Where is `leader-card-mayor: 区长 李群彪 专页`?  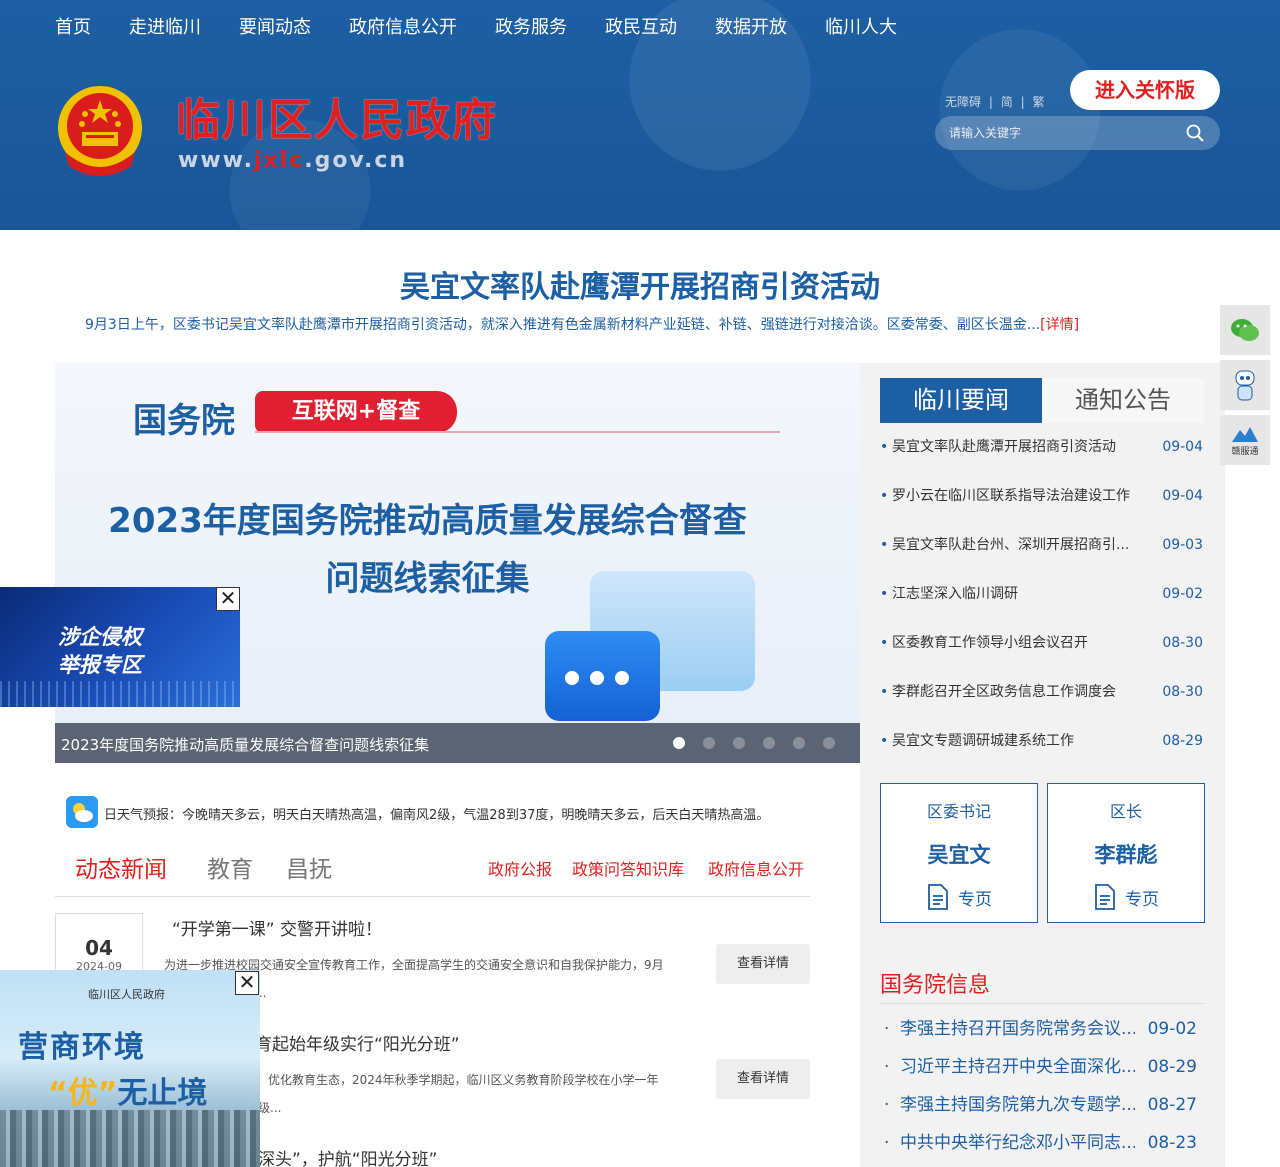 leader-card-mayor: 区长 李群彪 专页 is located at coordinates (1126, 853).